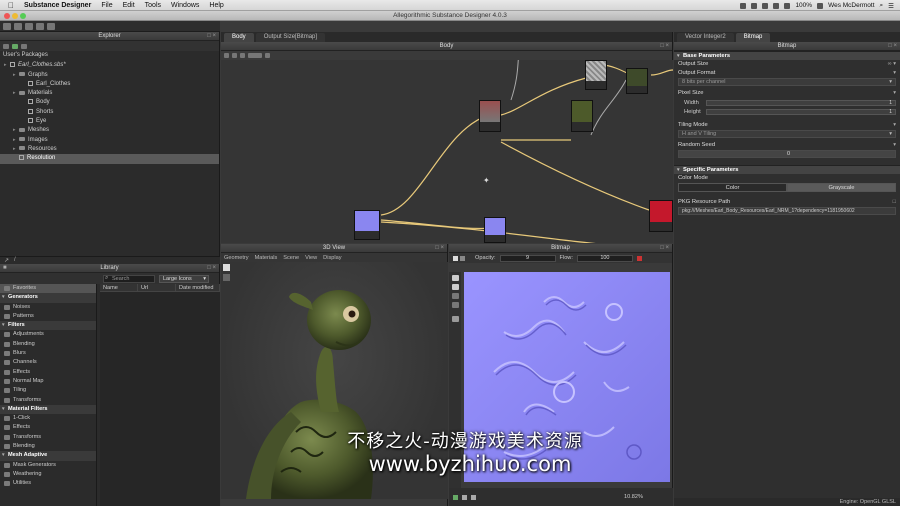 Image resolution: width=900 pixels, height=506 pixels. What do you see at coordinates (48, 316) in the screenshot?
I see `library-category: Patterns` at bounding box center [48, 316].